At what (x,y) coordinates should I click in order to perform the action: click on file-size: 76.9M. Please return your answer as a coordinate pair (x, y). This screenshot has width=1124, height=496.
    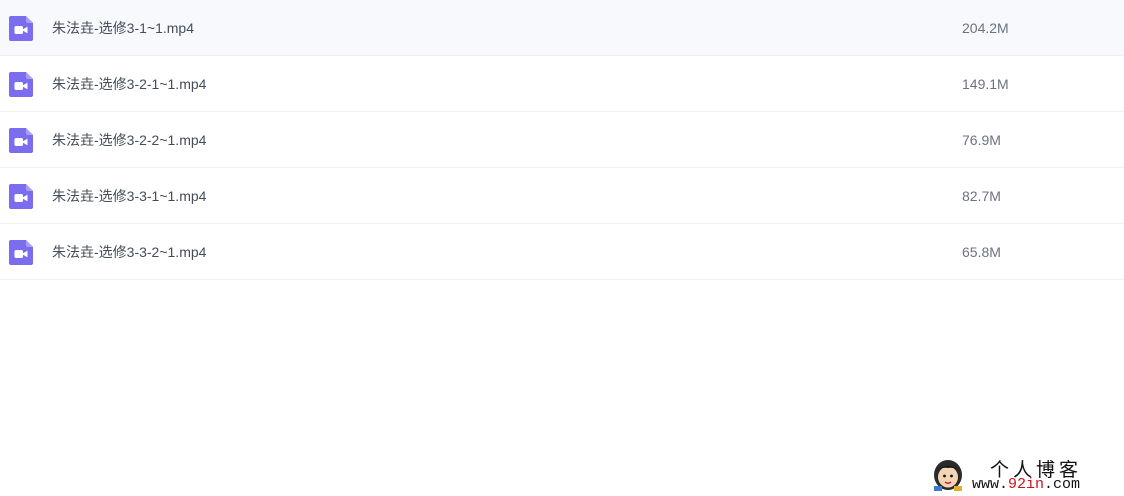
    Looking at the image, I should click on (981, 140).